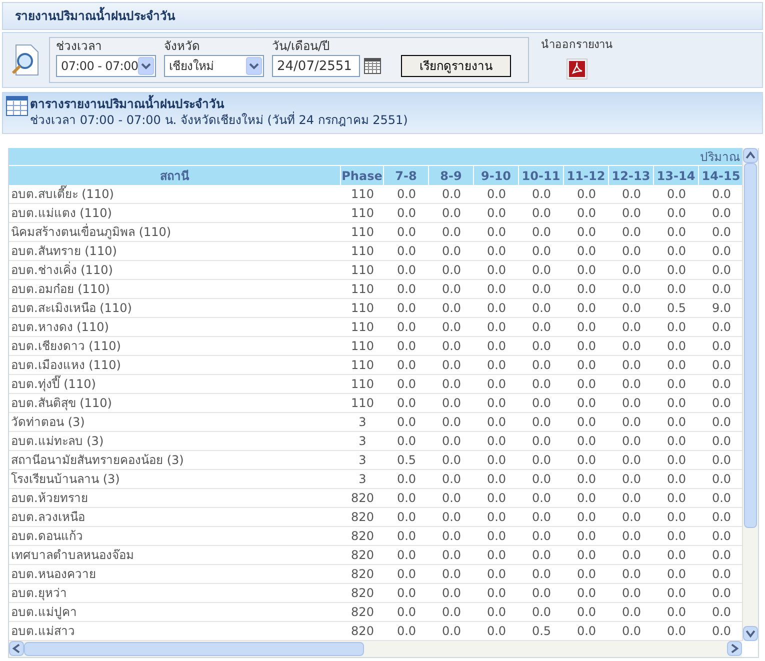 The height and width of the screenshot is (661, 765). I want to click on pdf-icon, so click(577, 69).